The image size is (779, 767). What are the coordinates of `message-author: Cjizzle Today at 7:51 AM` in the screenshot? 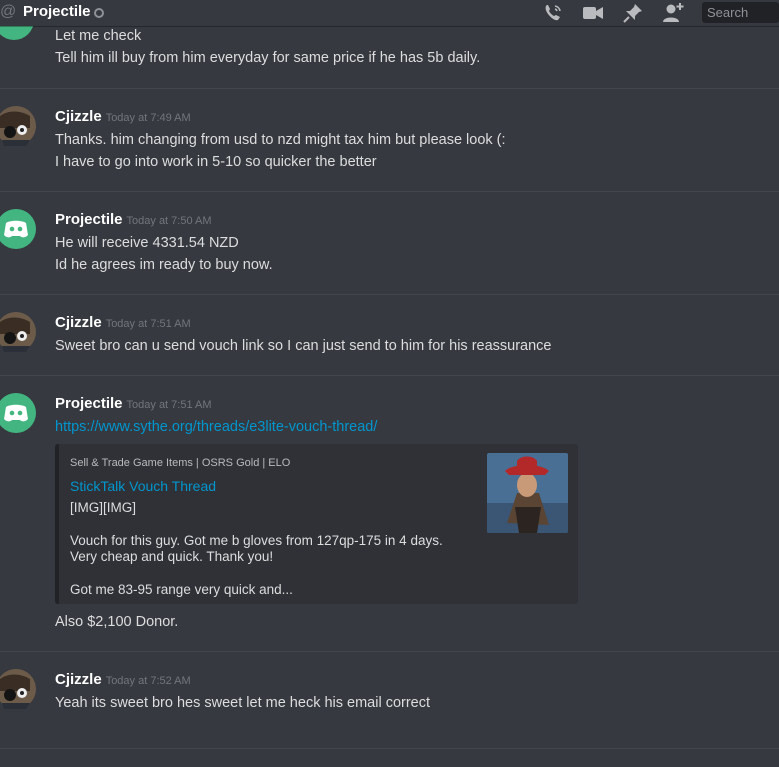 It's located at (123, 322).